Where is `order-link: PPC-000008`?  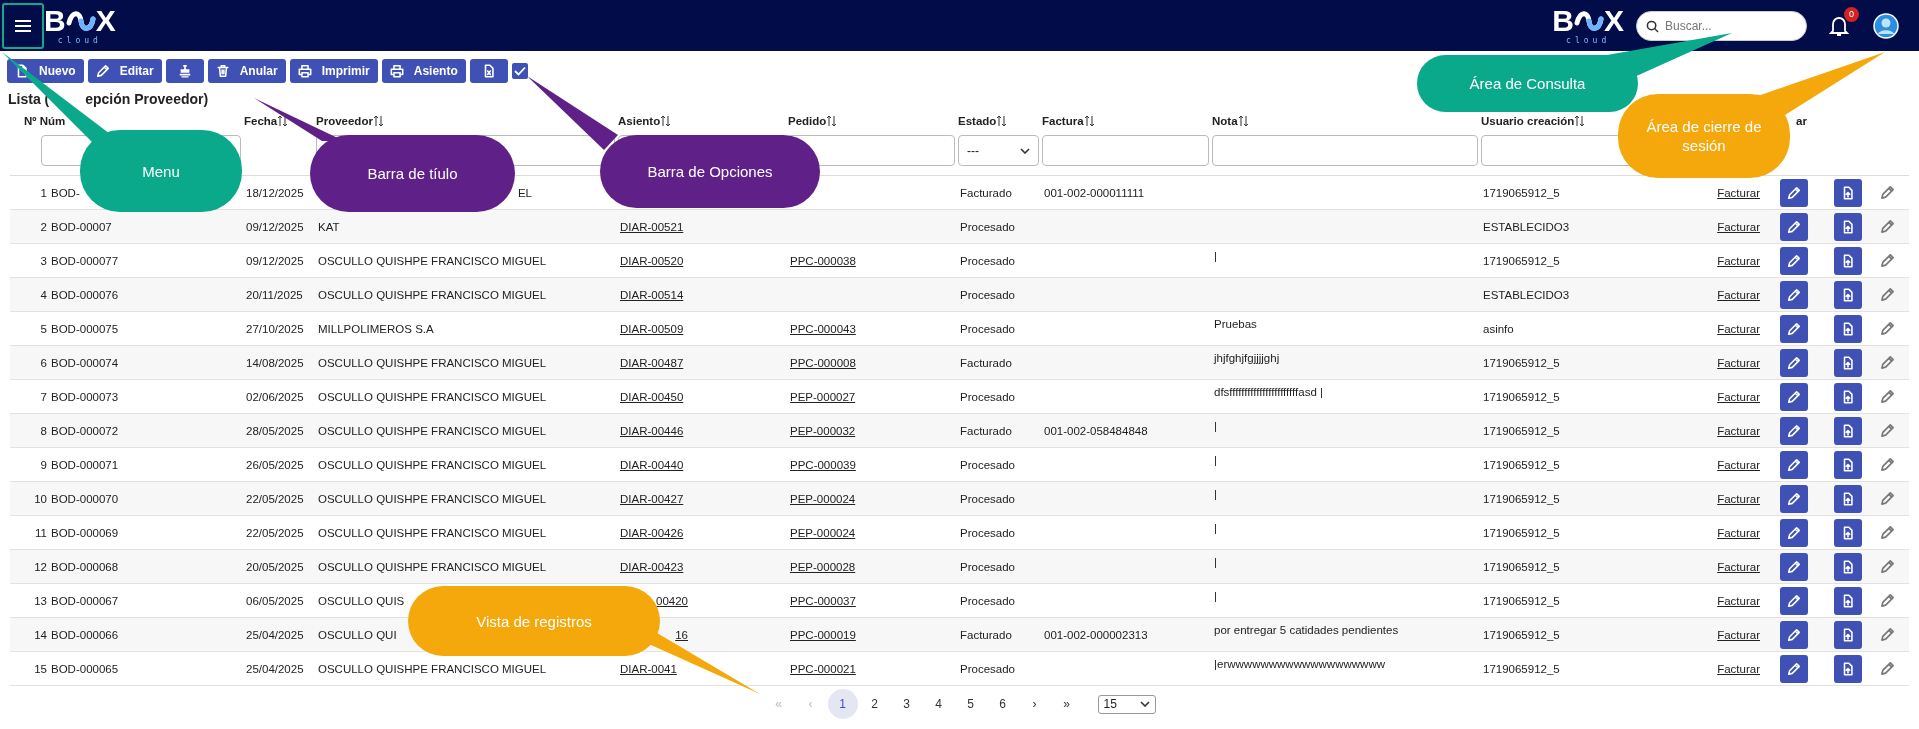 order-link: PPC-000008 is located at coordinates (823, 362).